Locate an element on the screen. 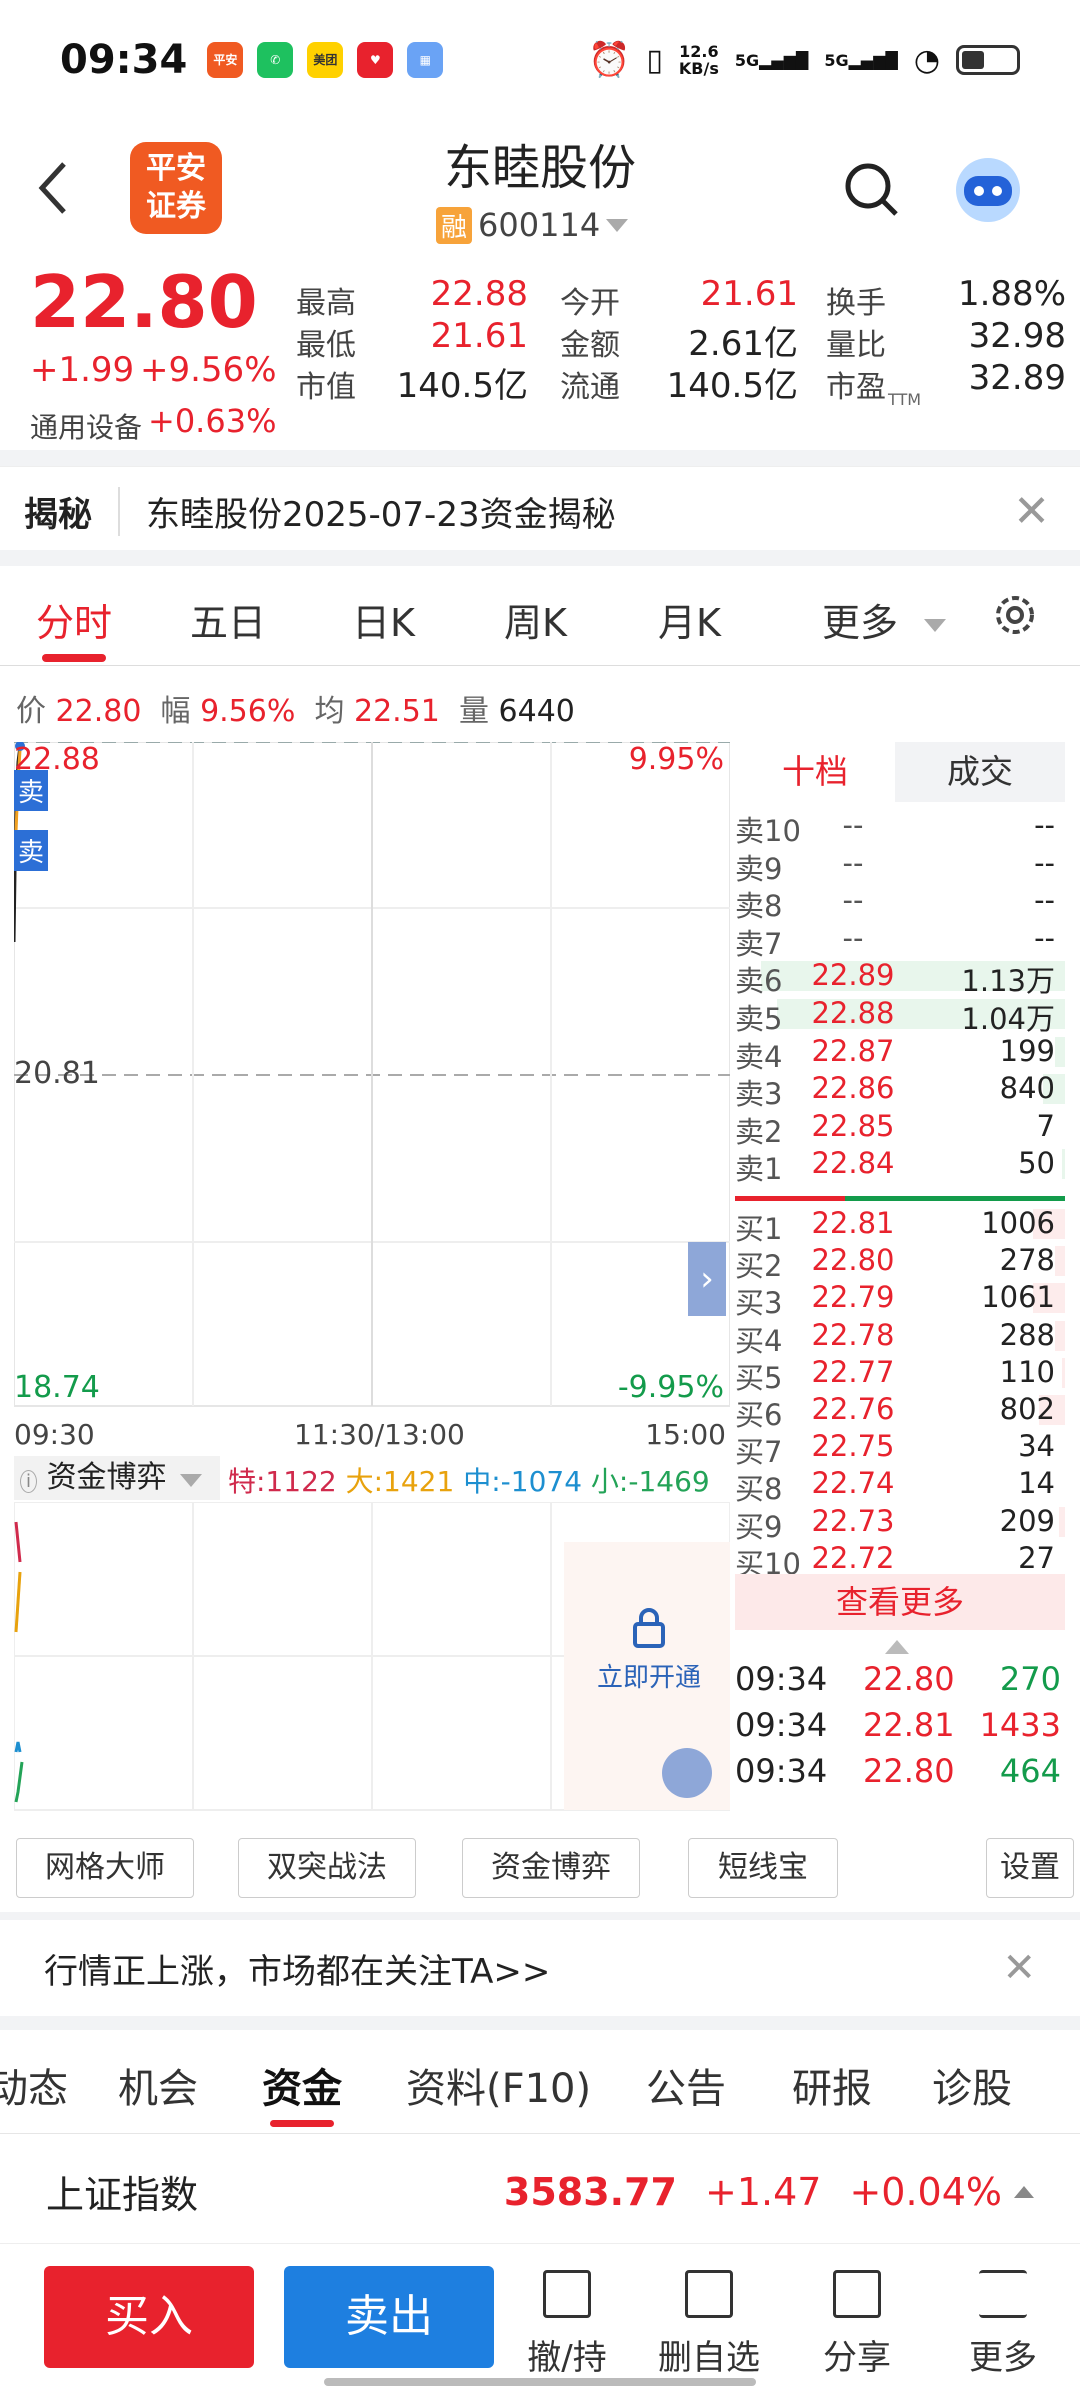 The image size is (1080, 2388). book-level: 买10 22.72 27 is located at coordinates (900, 1560).